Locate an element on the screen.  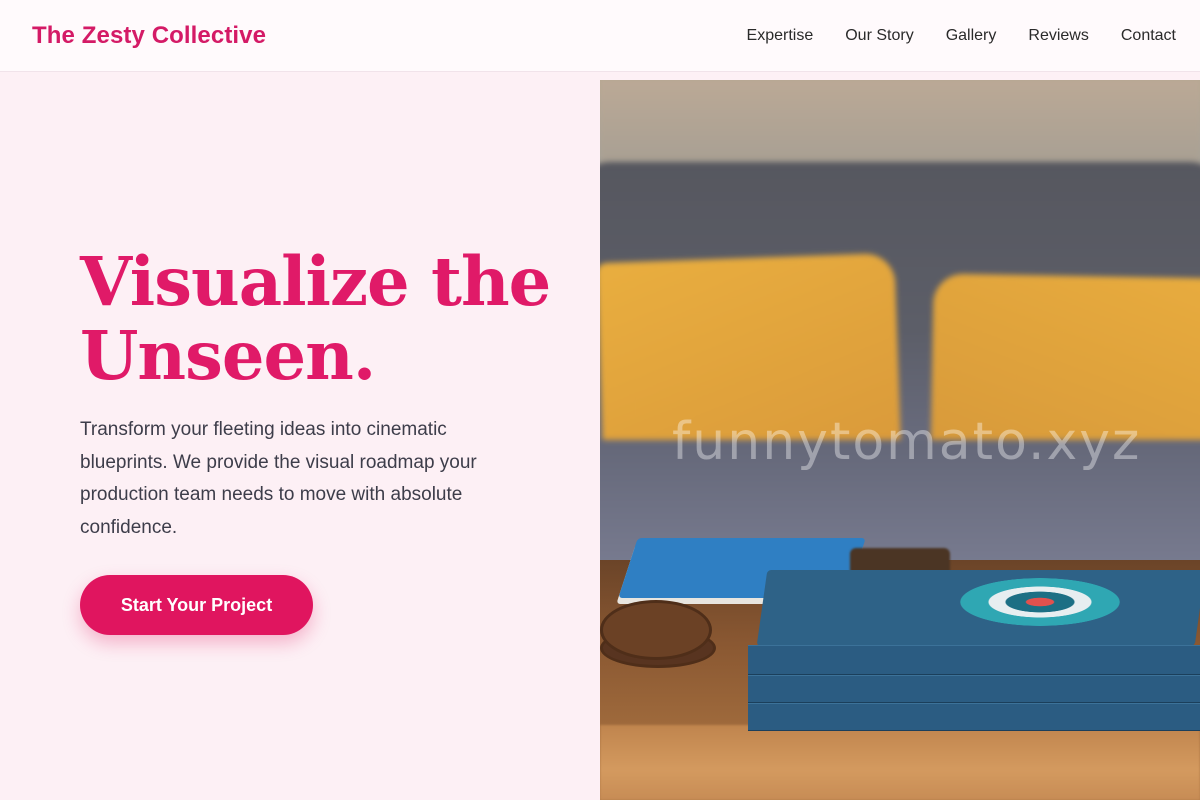
photo-wall is located at coordinates (900, 125).